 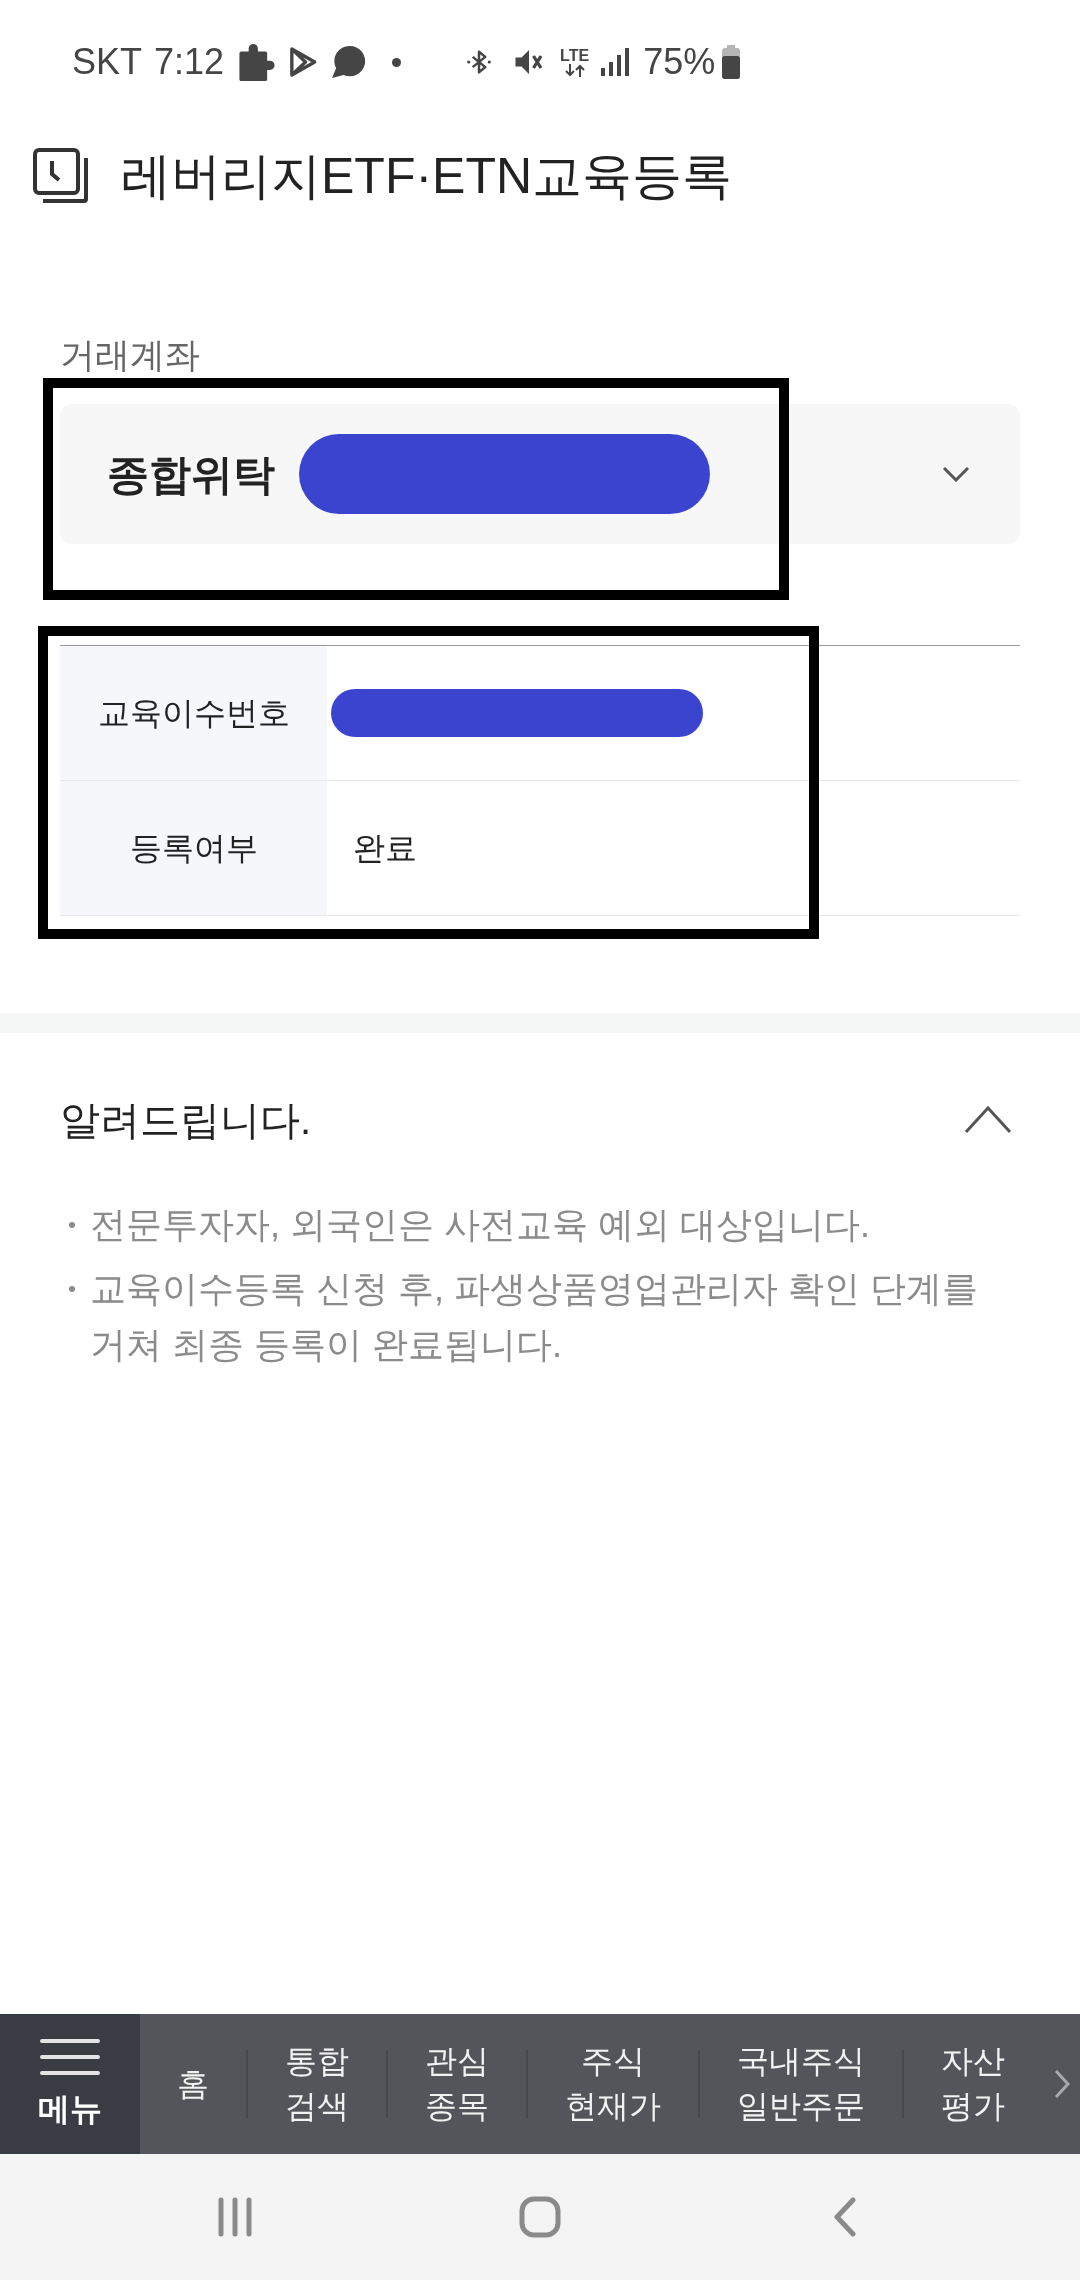 What do you see at coordinates (613, 2084) in the screenshot?
I see `menu-shortcut: 주식 현재가` at bounding box center [613, 2084].